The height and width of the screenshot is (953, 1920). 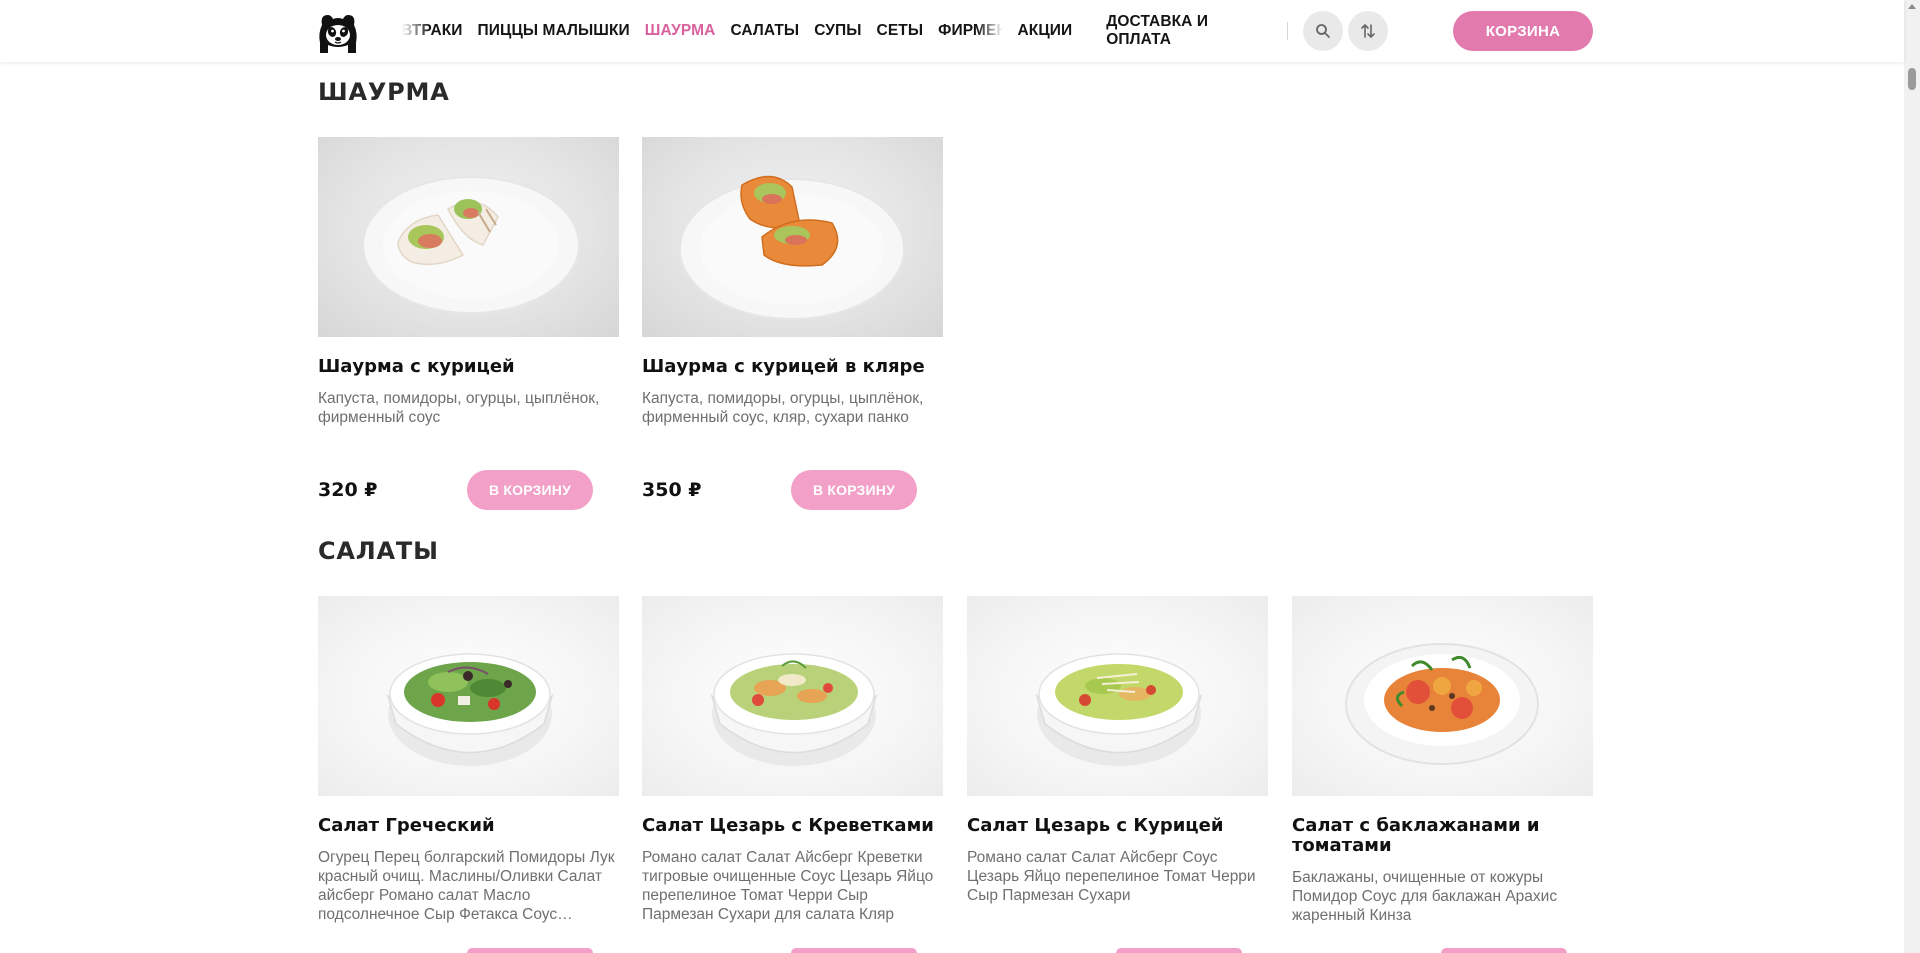 I want to click on product-name: Салат Греческий, so click(x=468, y=826).